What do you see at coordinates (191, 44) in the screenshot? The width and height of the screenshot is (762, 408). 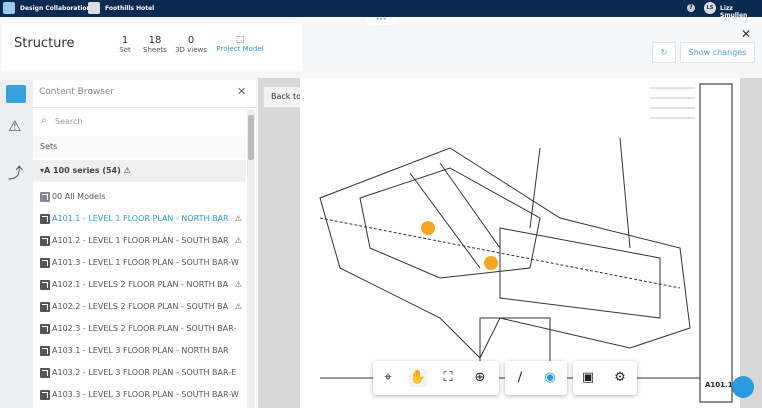 I see `stat-3d-views: 0 3D views` at bounding box center [191, 44].